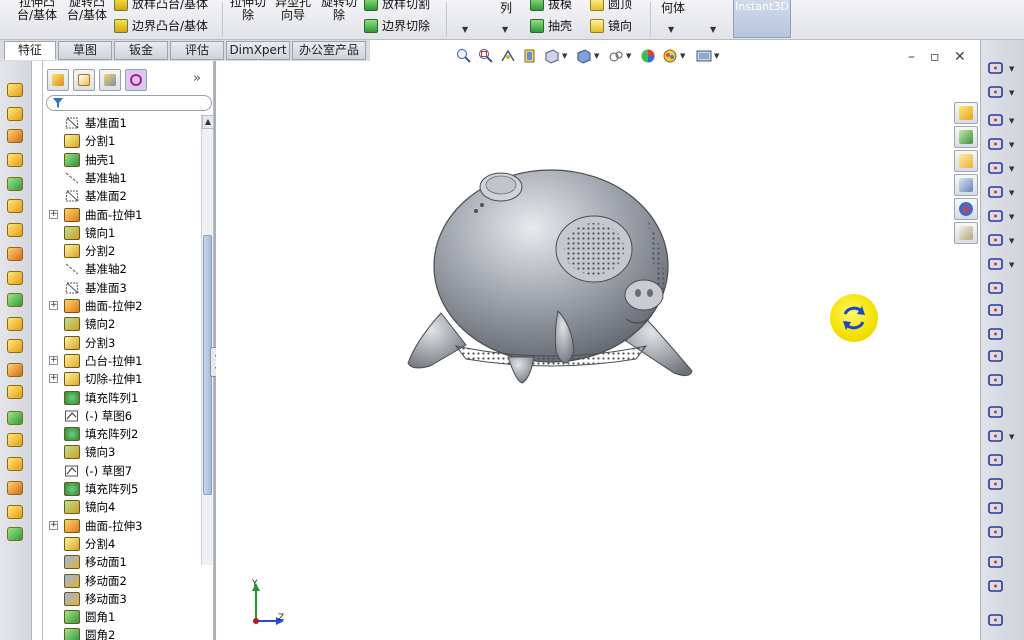  What do you see at coordinates (1011, 217) in the screenshot?
I see `arc-tool-dropdown-arrow: ▼` at bounding box center [1011, 217].